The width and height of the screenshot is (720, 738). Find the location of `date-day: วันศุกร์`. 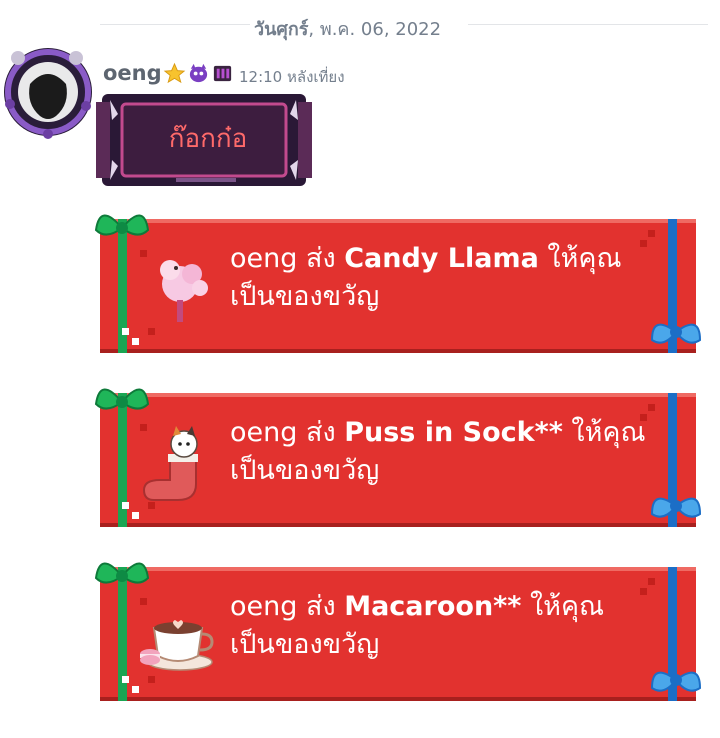

date-day: วันศุกร์ is located at coordinates (281, 29).